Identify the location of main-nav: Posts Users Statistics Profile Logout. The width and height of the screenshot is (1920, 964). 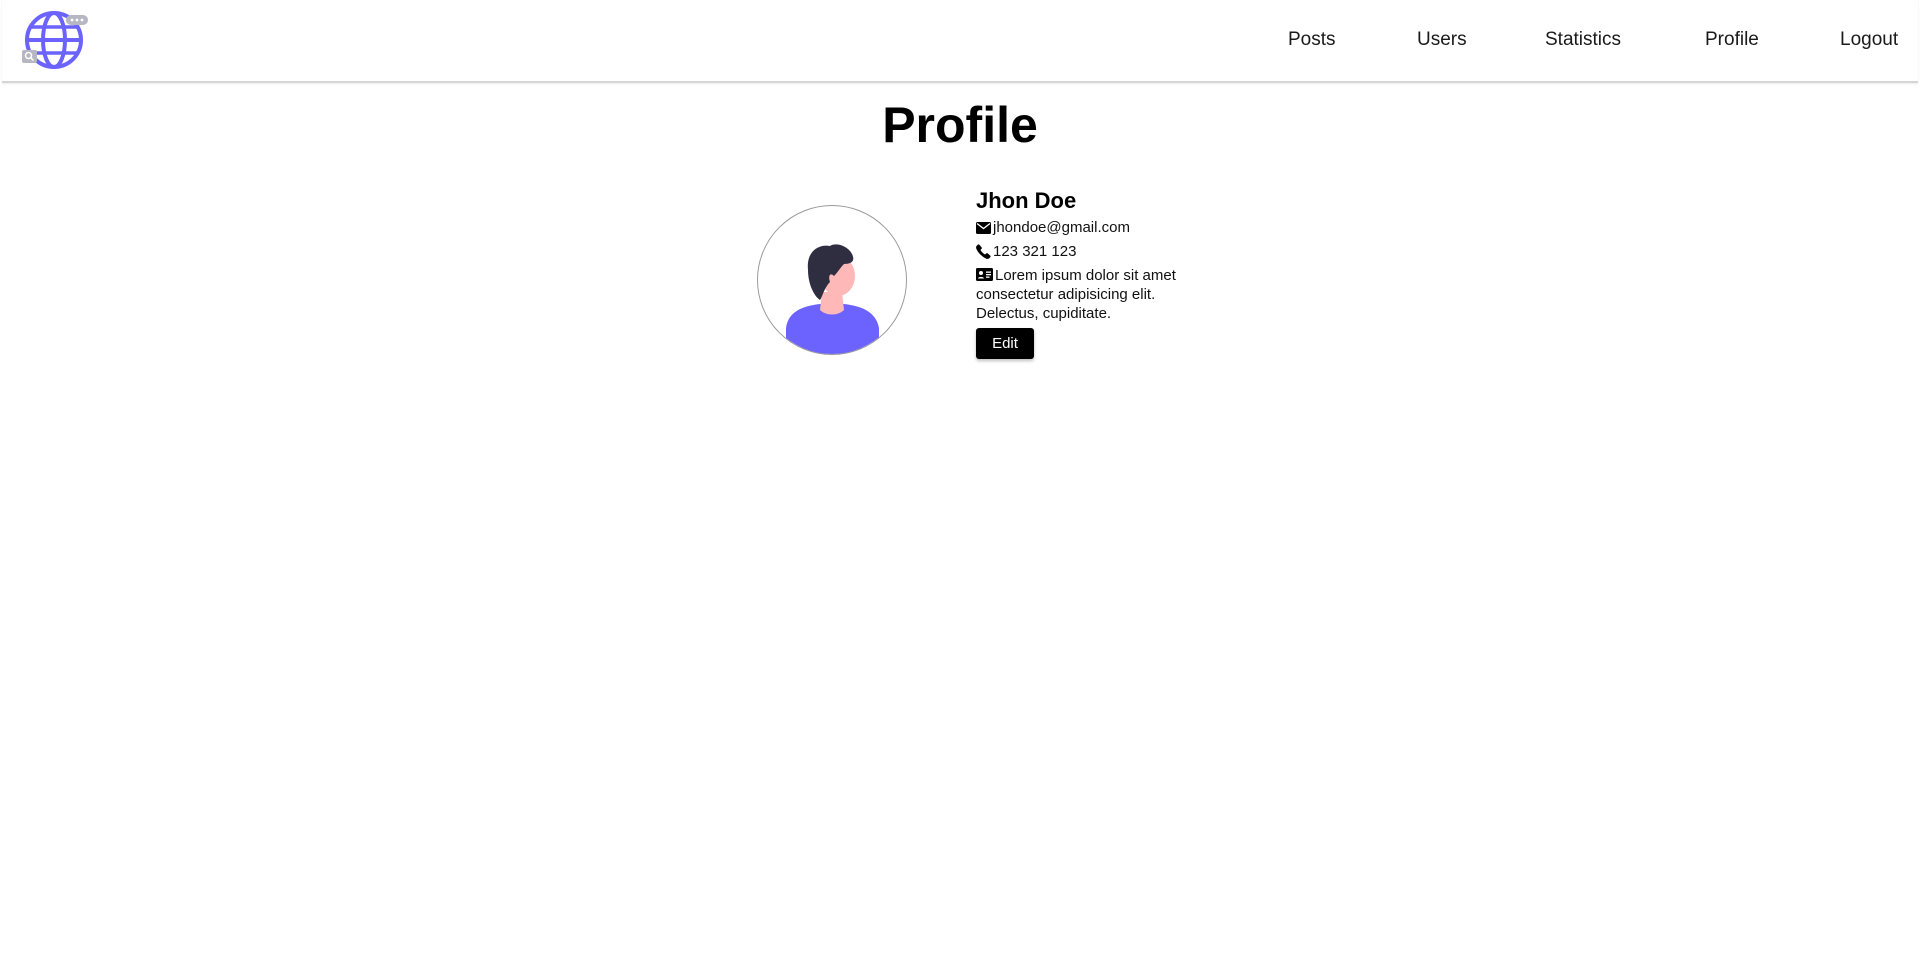
(960, 40).